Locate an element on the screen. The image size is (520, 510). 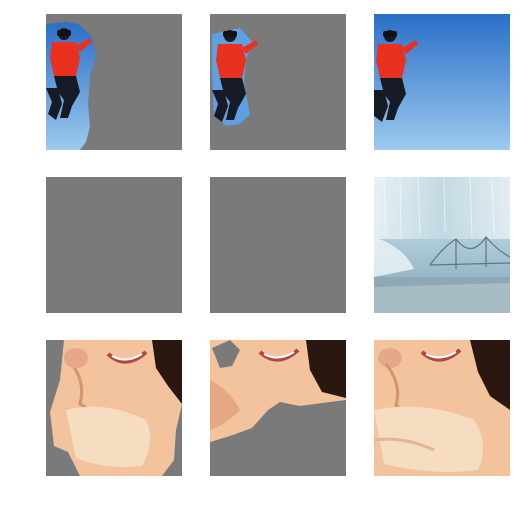
jumper-subject-mask-image is located at coordinates (278, 82).